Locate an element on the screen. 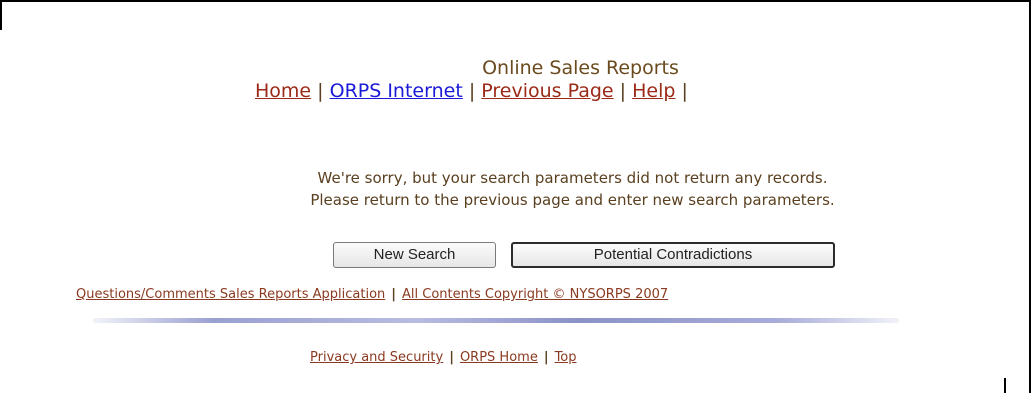  page-title: Online Sales Reports is located at coordinates (580, 68).